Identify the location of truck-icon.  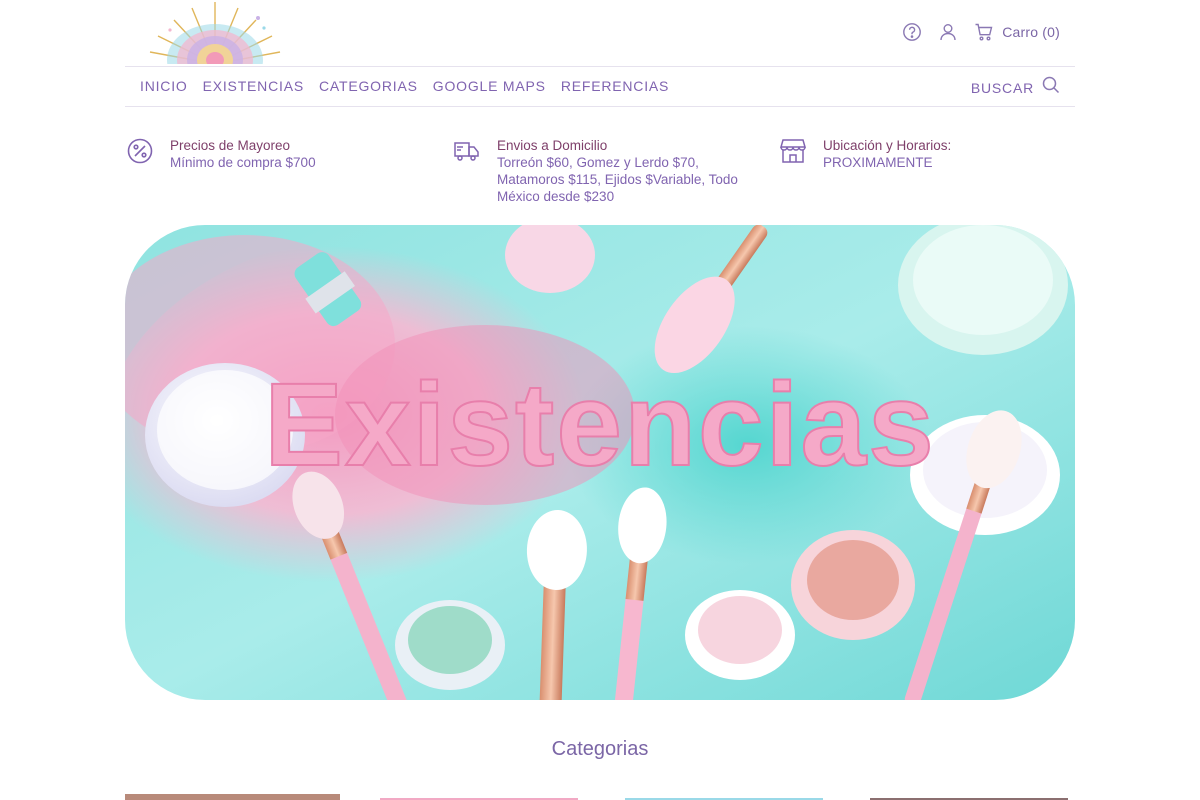
(467, 151).